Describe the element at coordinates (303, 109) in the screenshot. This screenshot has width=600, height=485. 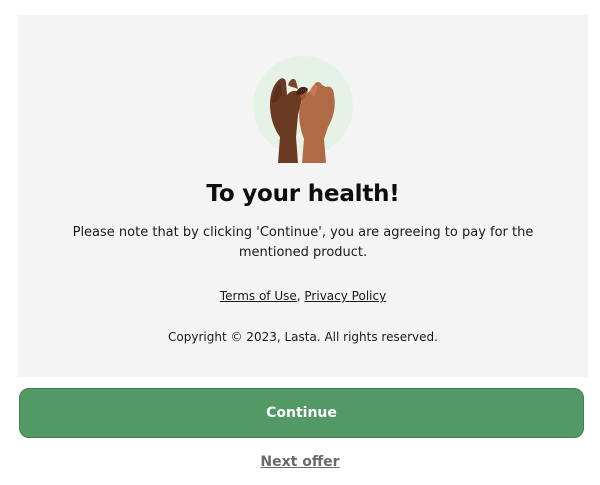
I see `pinky-promise-hands-icon` at that location.